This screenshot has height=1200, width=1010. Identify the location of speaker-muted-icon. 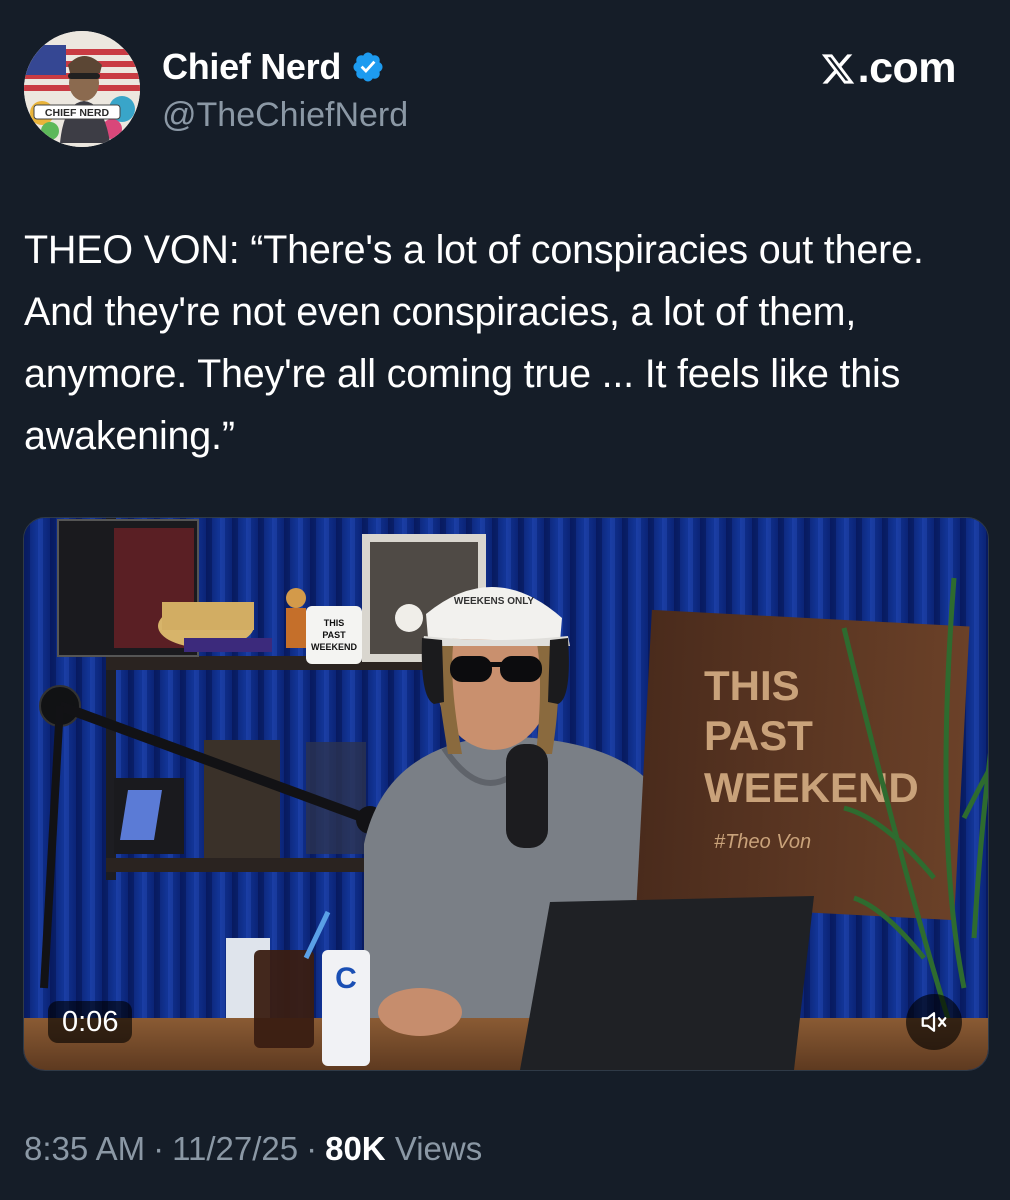
(934, 1022).